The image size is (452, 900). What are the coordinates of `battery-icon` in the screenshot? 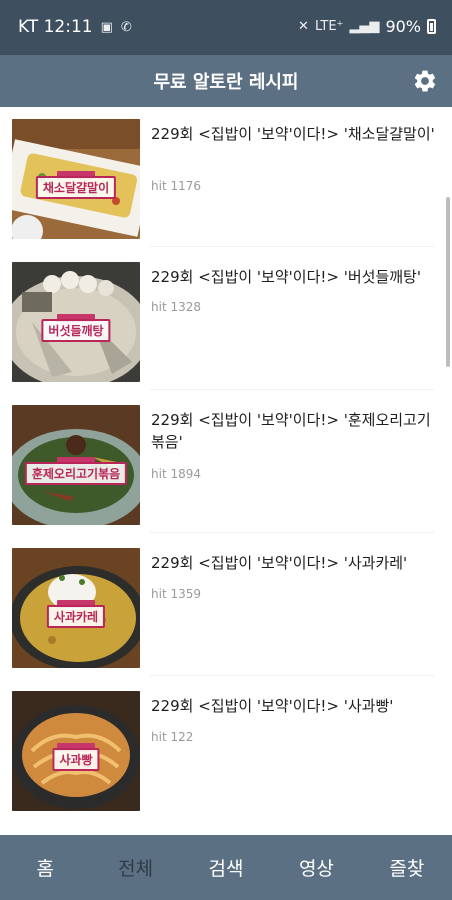 It's located at (431, 26).